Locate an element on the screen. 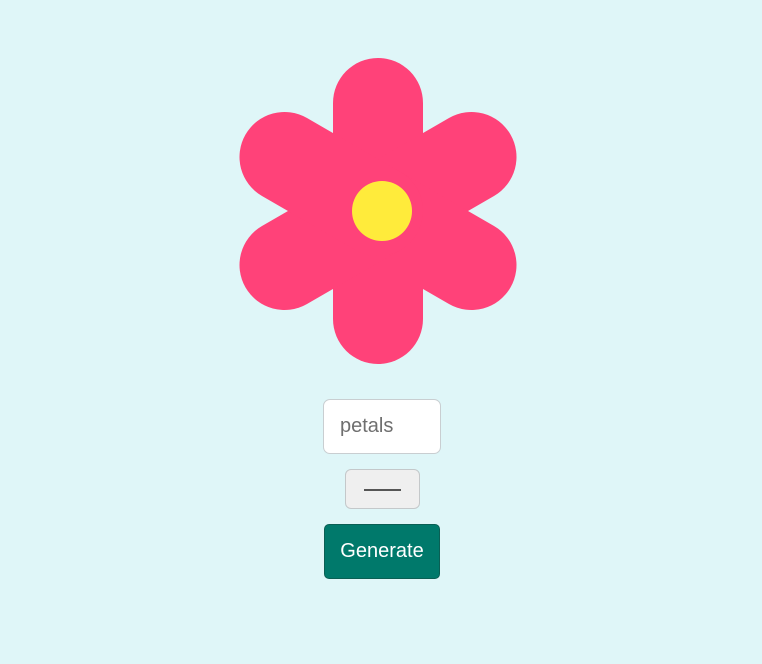 The width and height of the screenshot is (762, 664). generate-button: Generate is located at coordinates (382, 551).